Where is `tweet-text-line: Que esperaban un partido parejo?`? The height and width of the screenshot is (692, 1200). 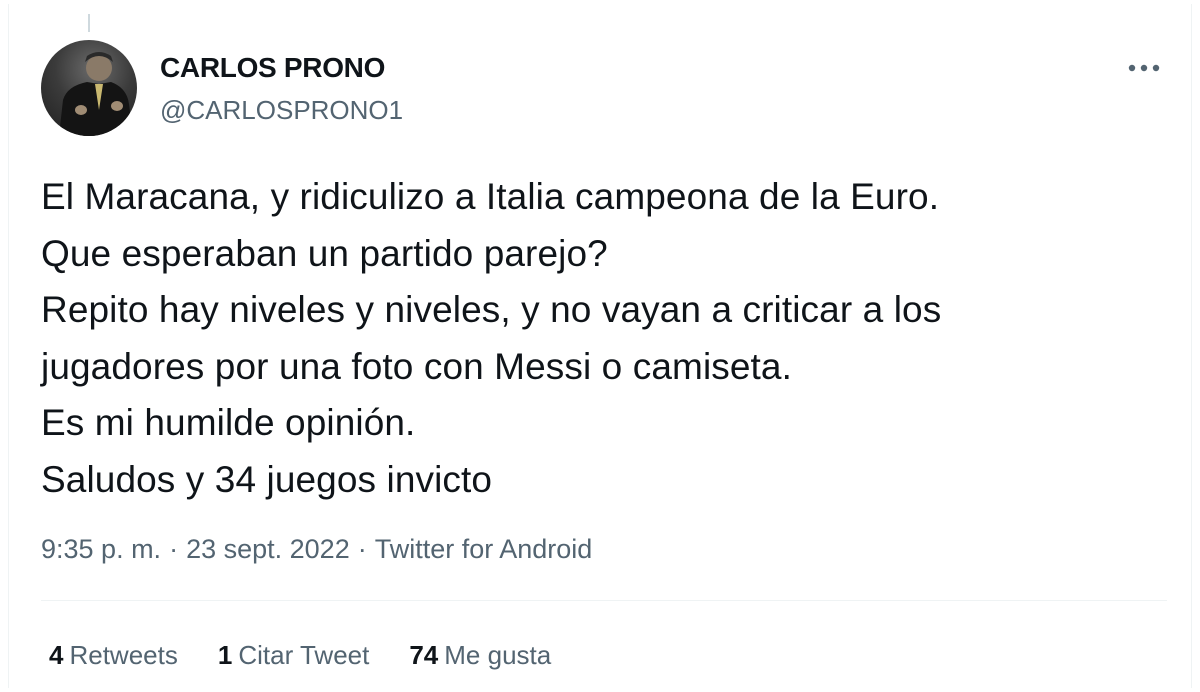
tweet-text-line: Que esperaban un partido parejo? is located at coordinates (324, 253).